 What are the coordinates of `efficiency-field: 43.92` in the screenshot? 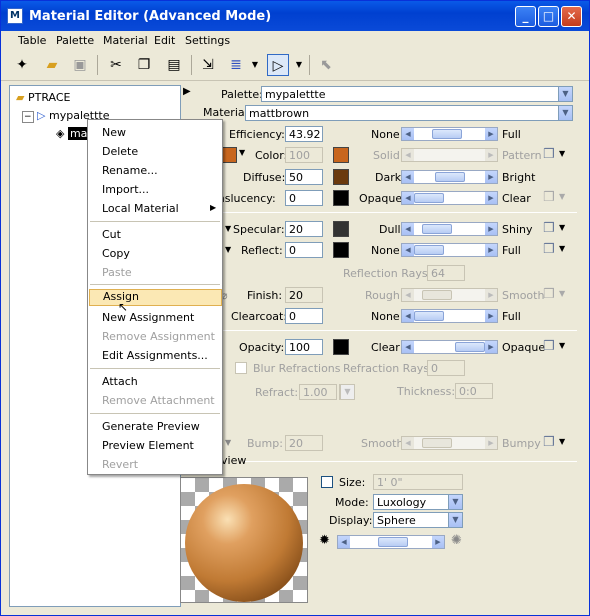 It's located at (304, 134).